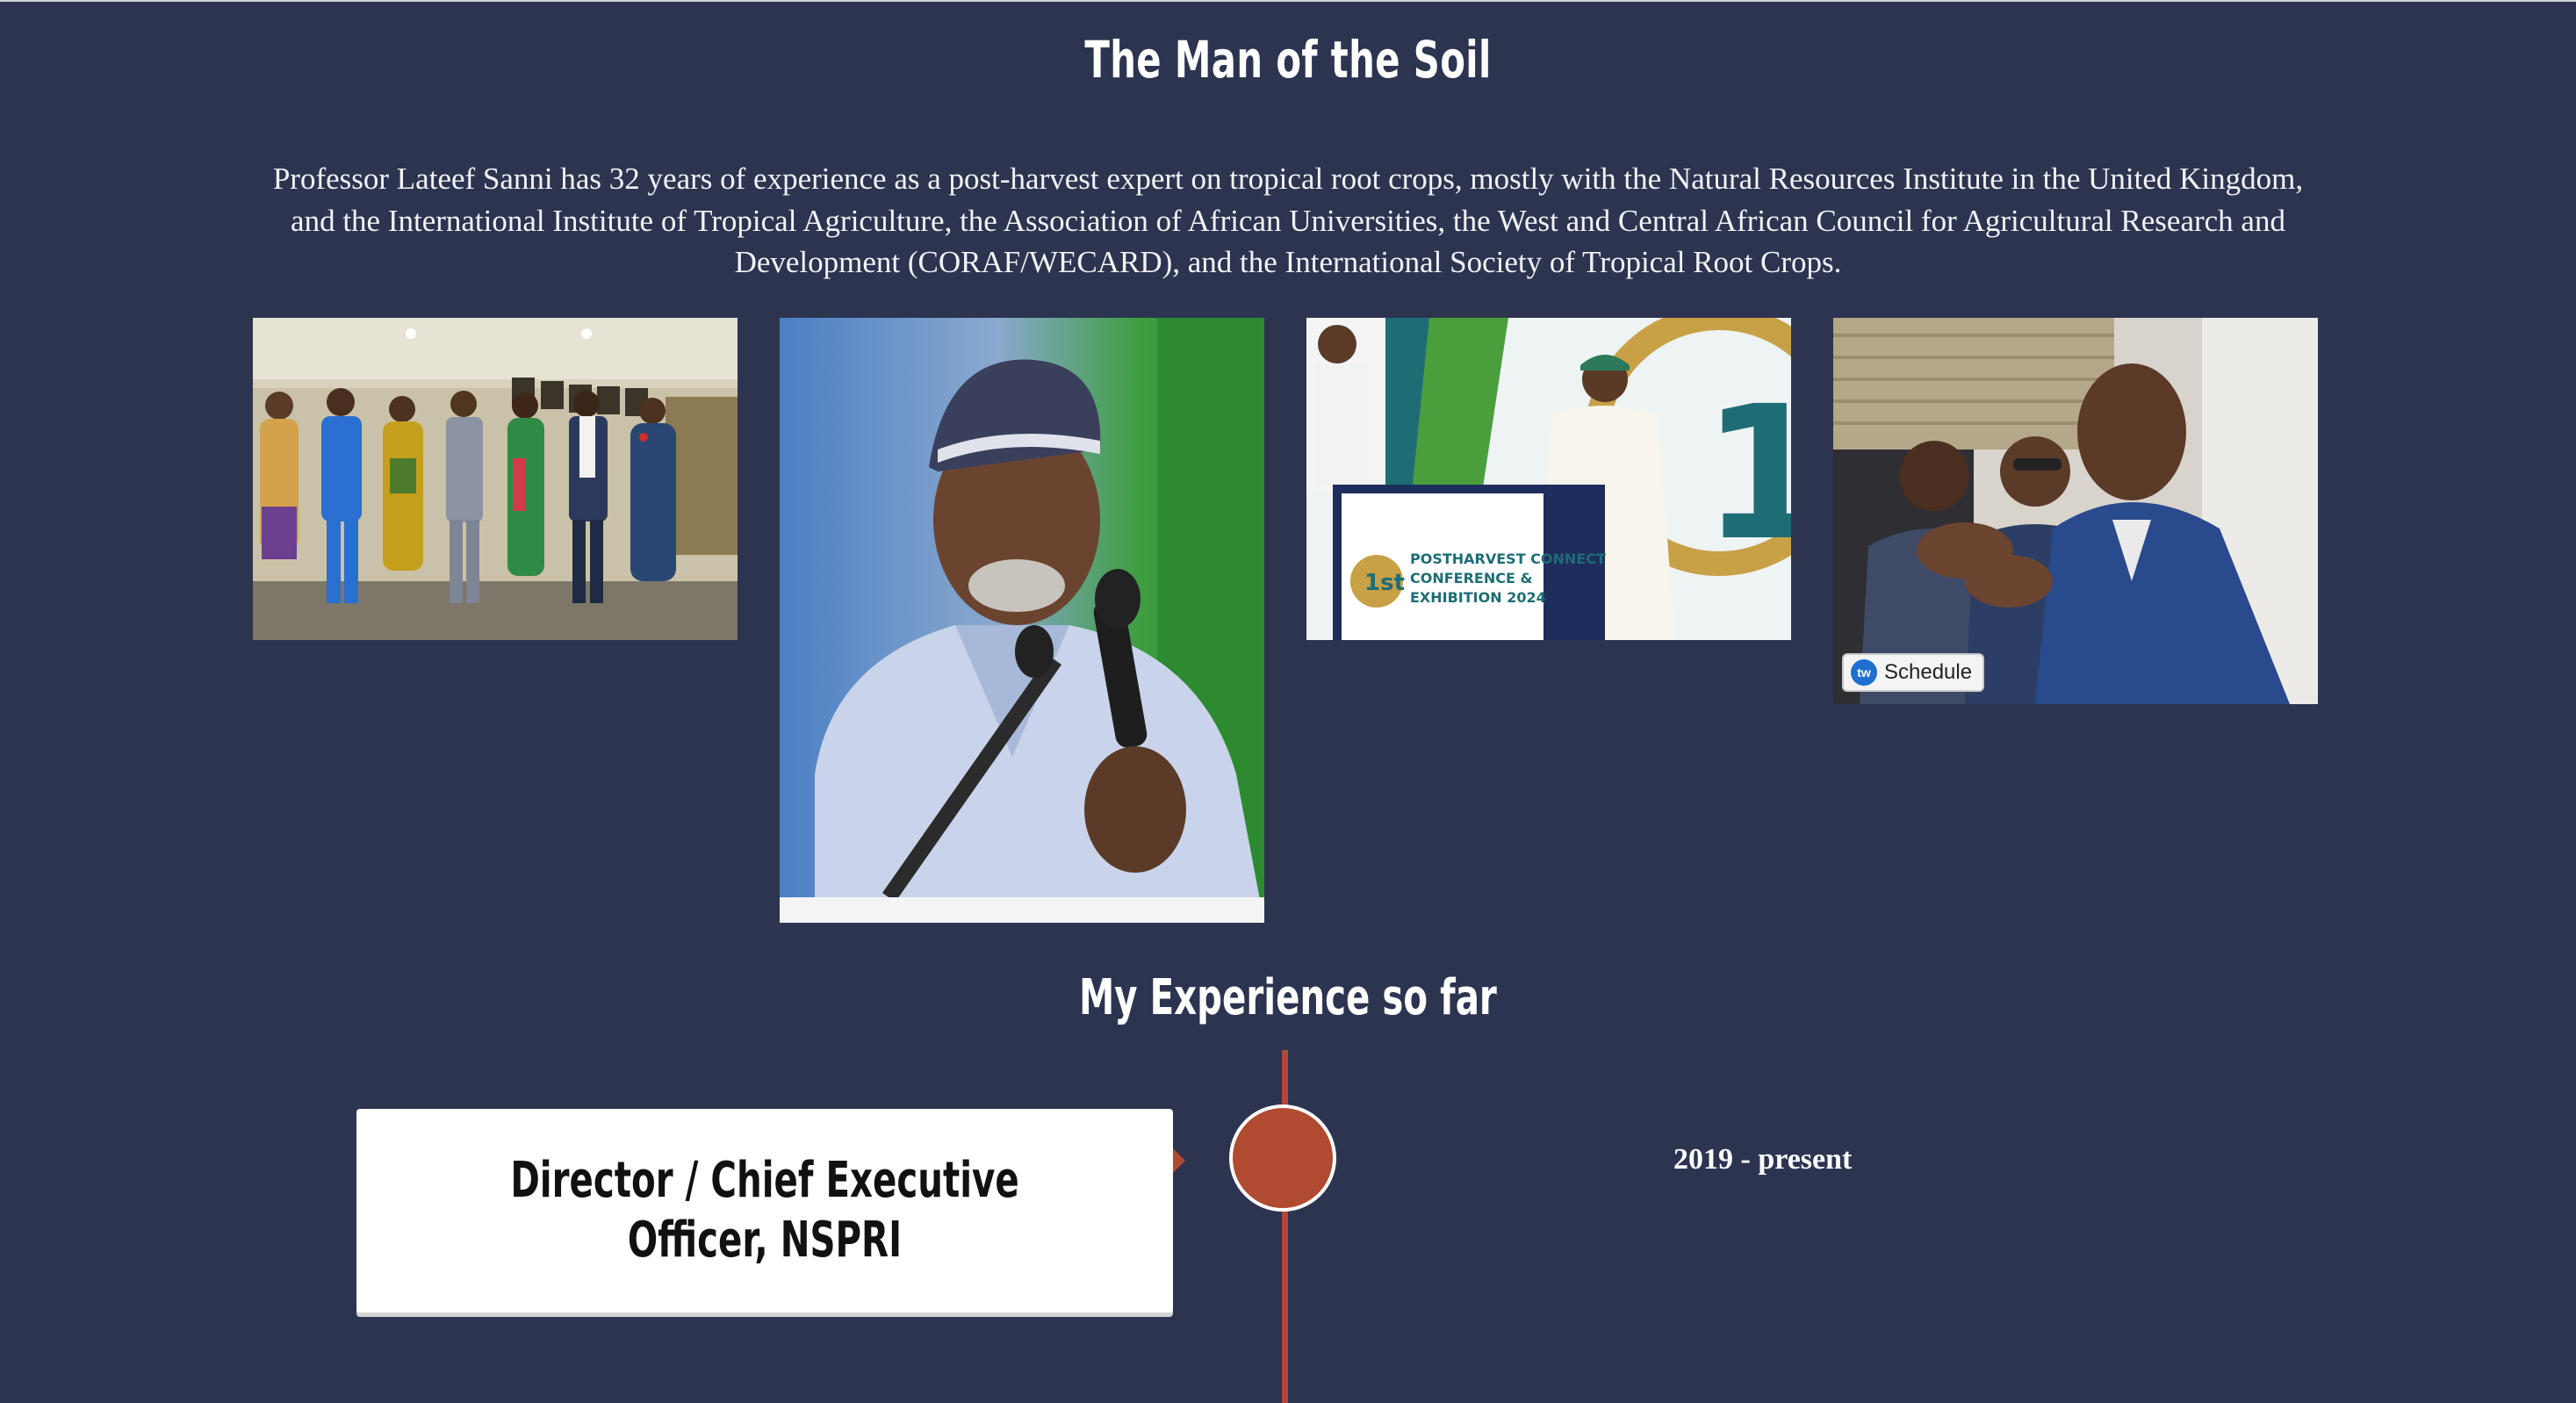 Image resolution: width=2576 pixels, height=1403 pixels. Describe the element at coordinates (1022, 620) in the screenshot. I see `portrait-photo` at that location.